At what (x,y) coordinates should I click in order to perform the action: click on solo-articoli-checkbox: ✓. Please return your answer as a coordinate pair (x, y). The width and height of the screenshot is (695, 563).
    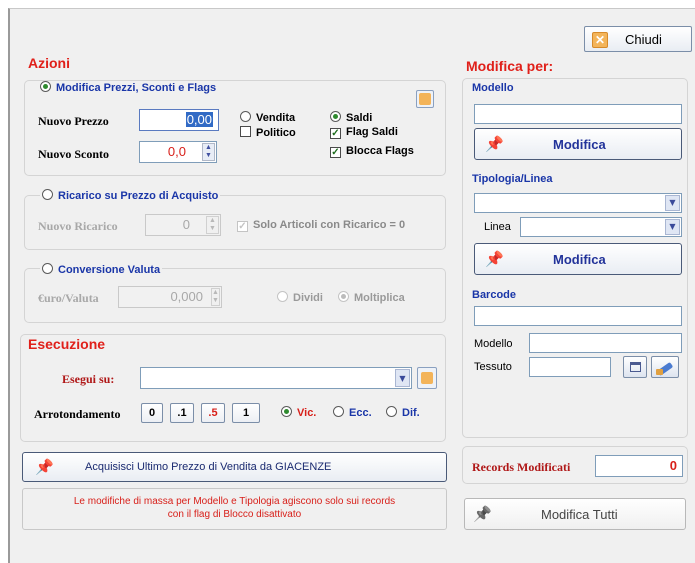
    Looking at the image, I should click on (242, 226).